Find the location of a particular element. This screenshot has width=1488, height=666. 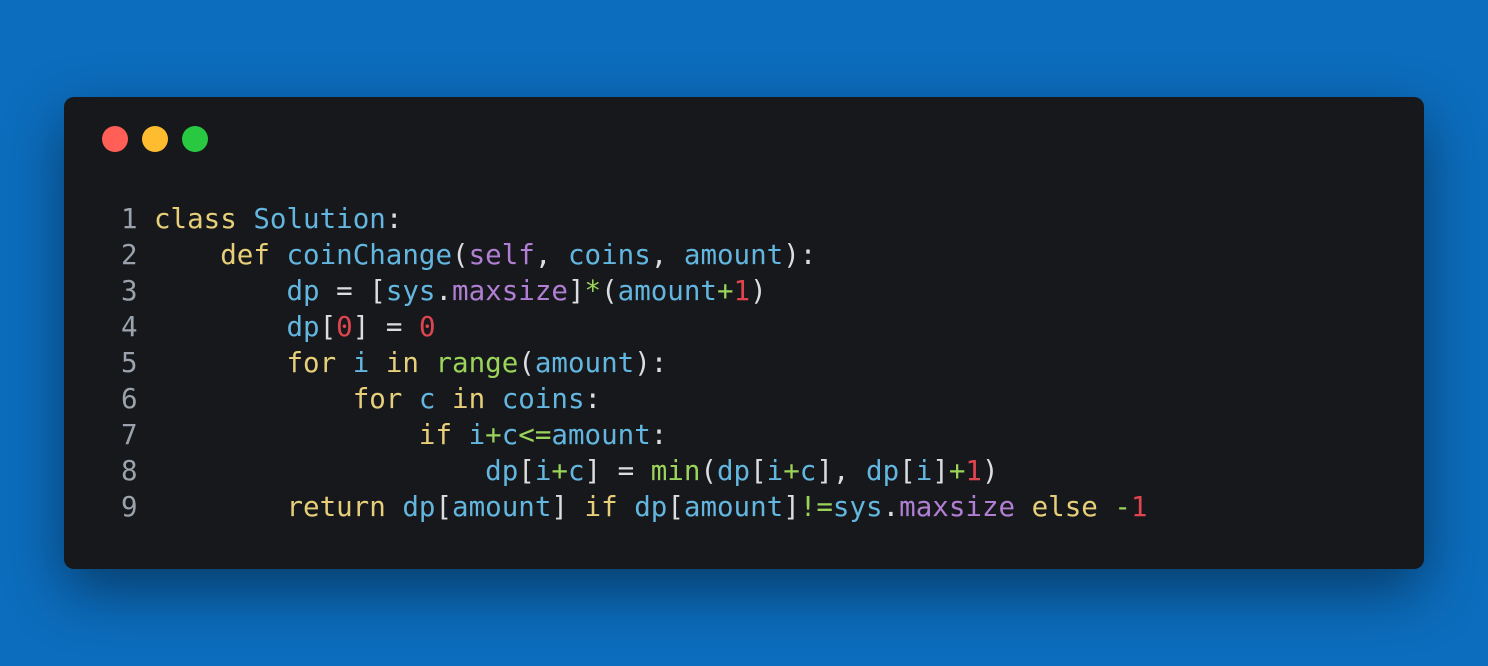

code-line: 8 dp[i+c] = min(dp[i+c], dp[i]+1) is located at coordinates (634, 471).